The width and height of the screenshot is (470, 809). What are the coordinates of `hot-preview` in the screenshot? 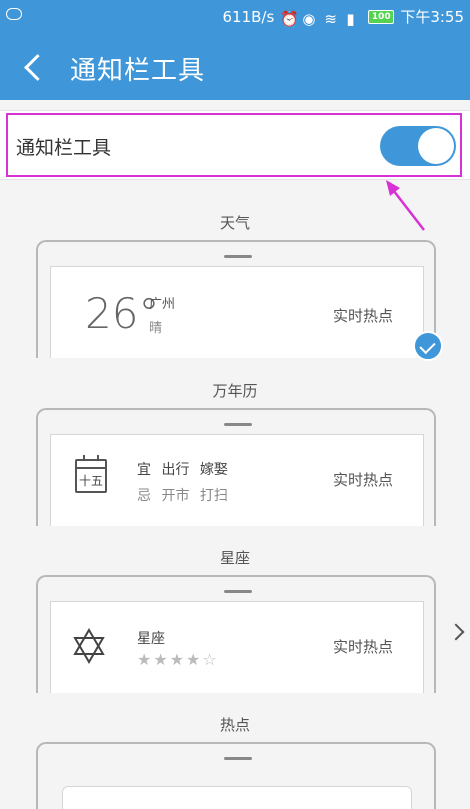 It's located at (237, 797).